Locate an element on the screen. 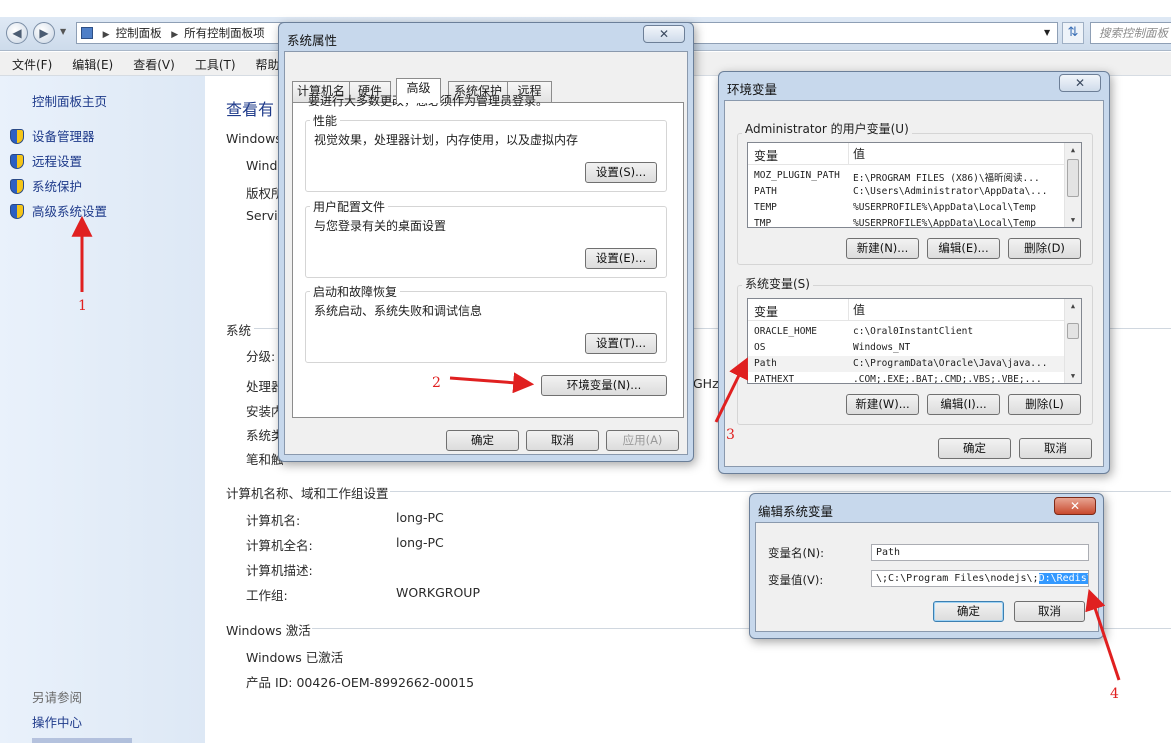  variable-value-field: \;C:\Program Files\nodejs\;D:\Redis\ is located at coordinates (980, 578).